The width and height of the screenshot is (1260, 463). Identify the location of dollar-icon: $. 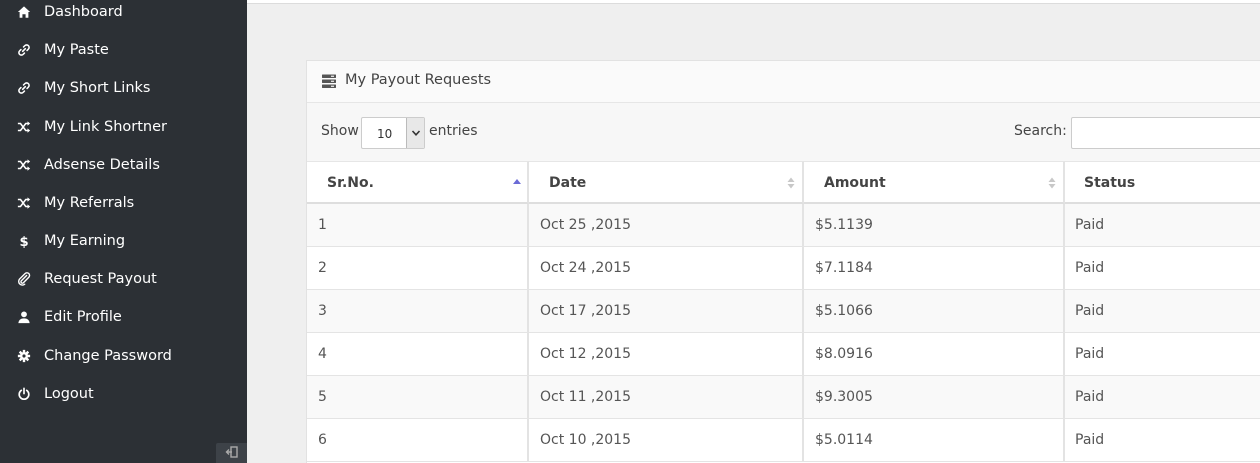
(24, 241).